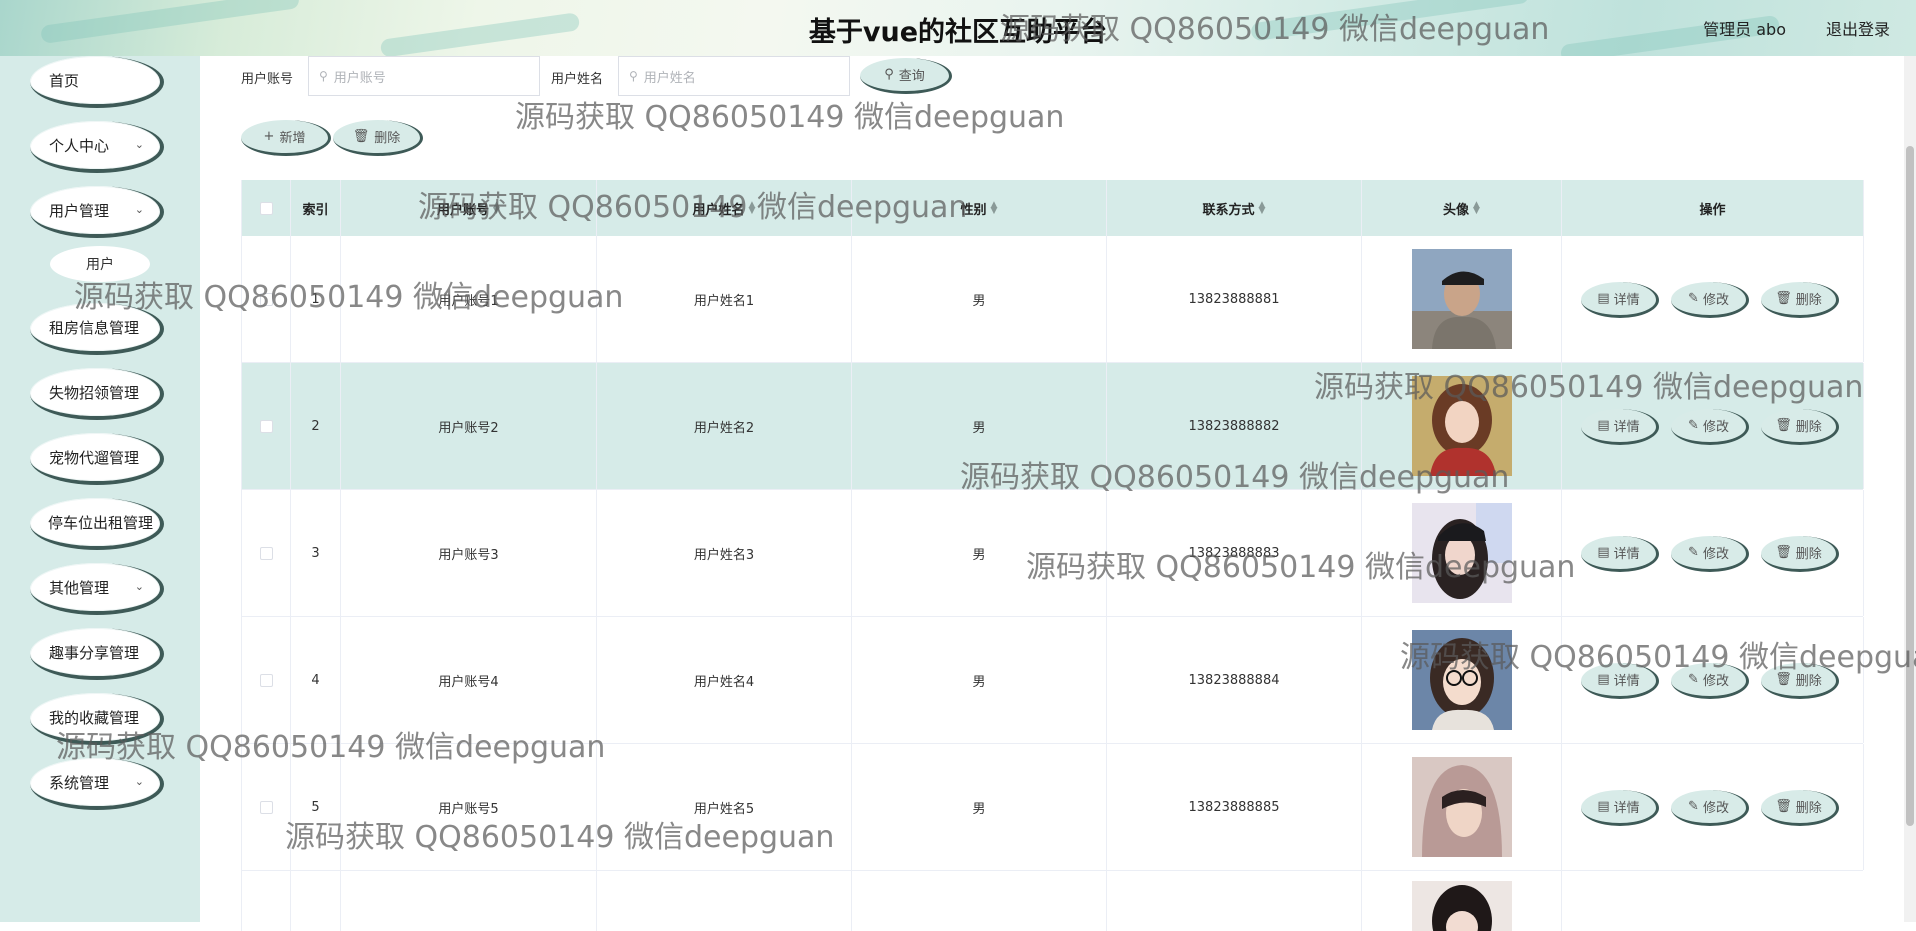 This screenshot has height=931, width=1916. What do you see at coordinates (633, 76) in the screenshot?
I see `search-icon: ⚲` at bounding box center [633, 76].